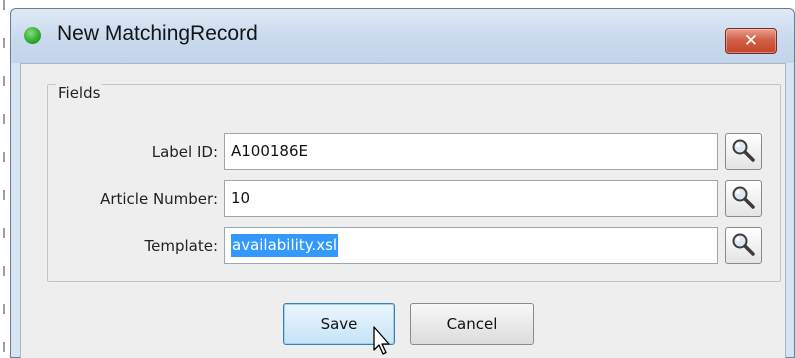 This screenshot has height=358, width=795. What do you see at coordinates (472, 324) in the screenshot?
I see `cancel-button: Cancel` at bounding box center [472, 324].